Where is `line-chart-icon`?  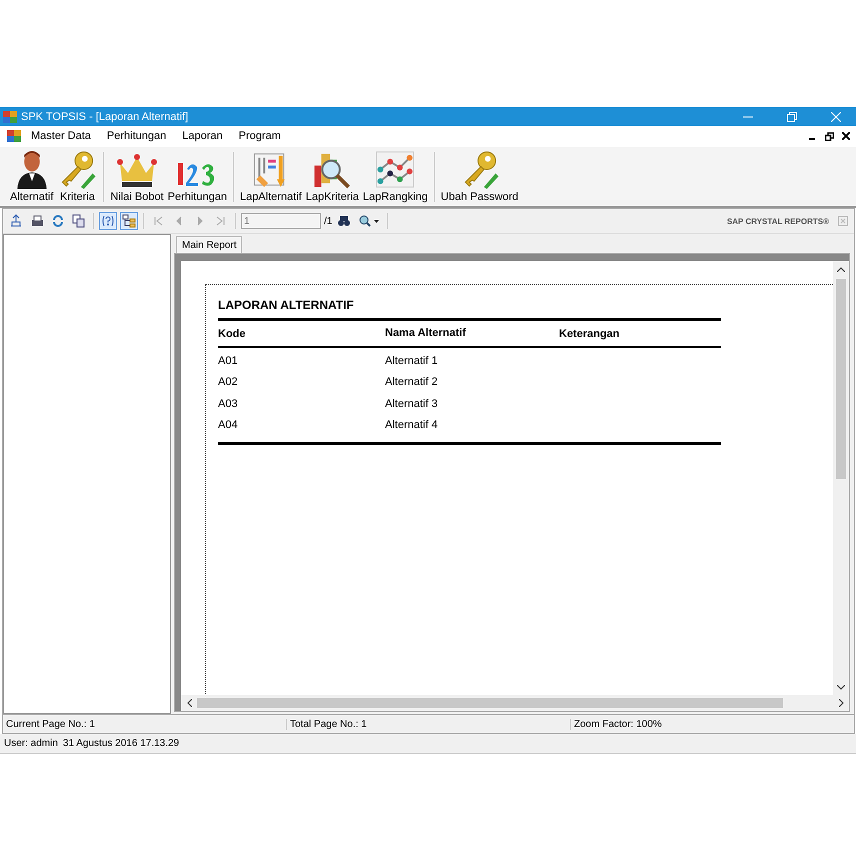
line-chart-icon is located at coordinates (395, 169).